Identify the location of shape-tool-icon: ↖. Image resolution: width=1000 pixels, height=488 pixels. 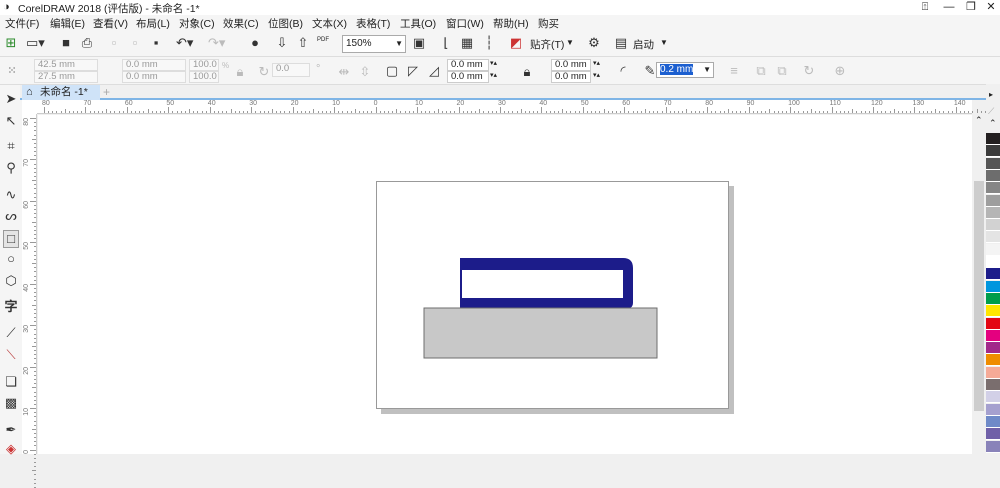
(11, 121).